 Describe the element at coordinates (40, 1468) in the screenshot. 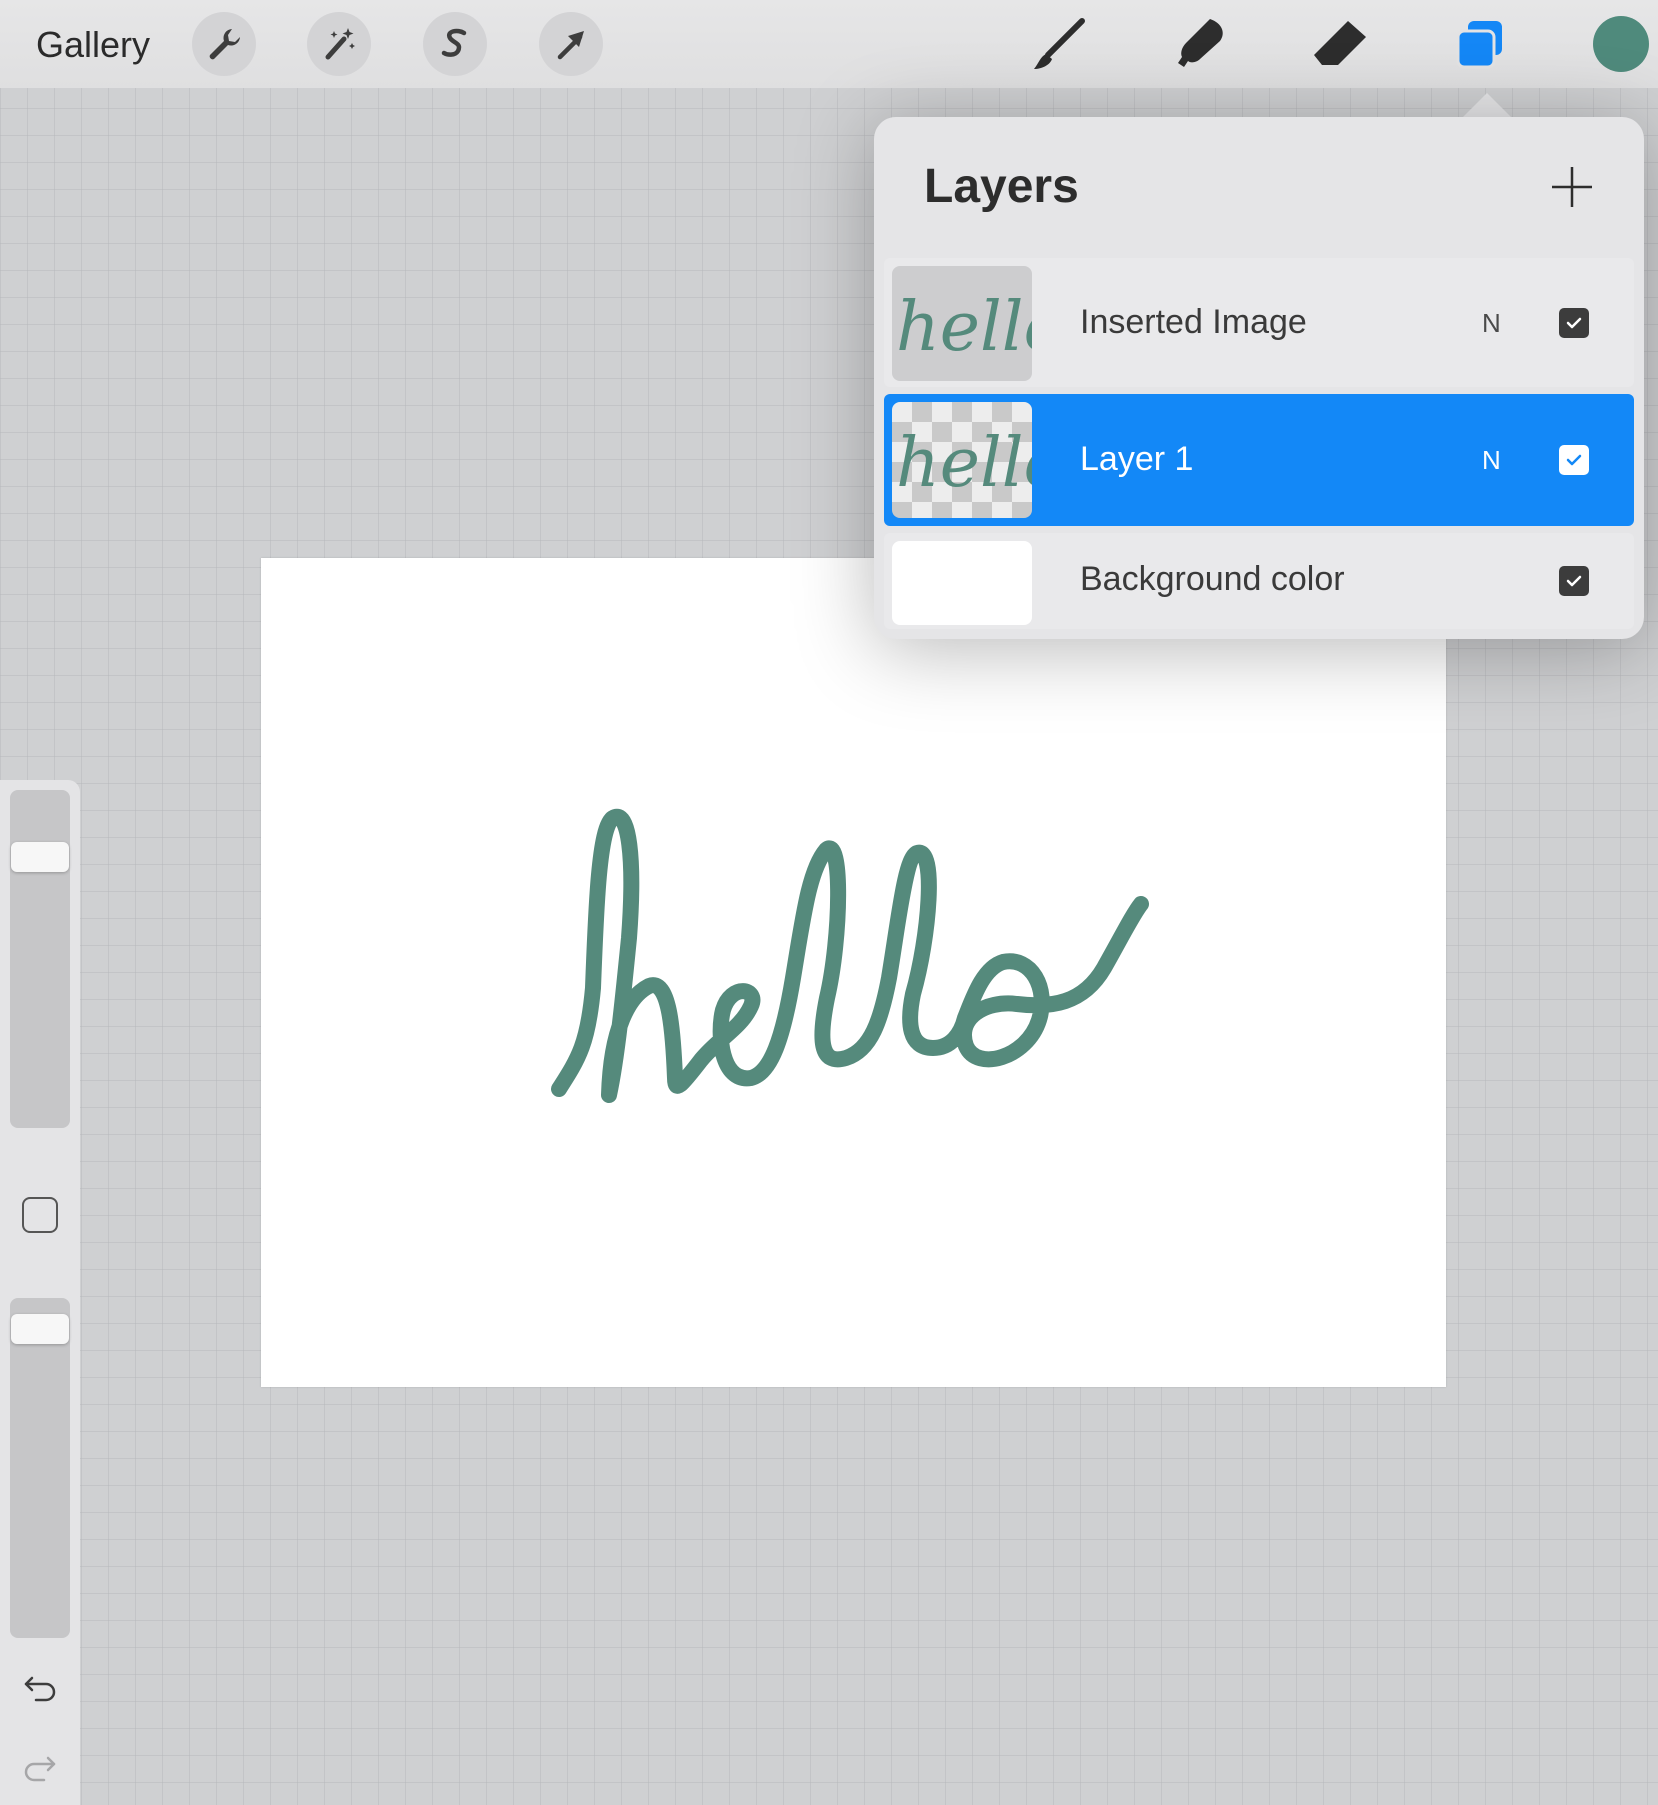

I see `opacity-slider` at that location.